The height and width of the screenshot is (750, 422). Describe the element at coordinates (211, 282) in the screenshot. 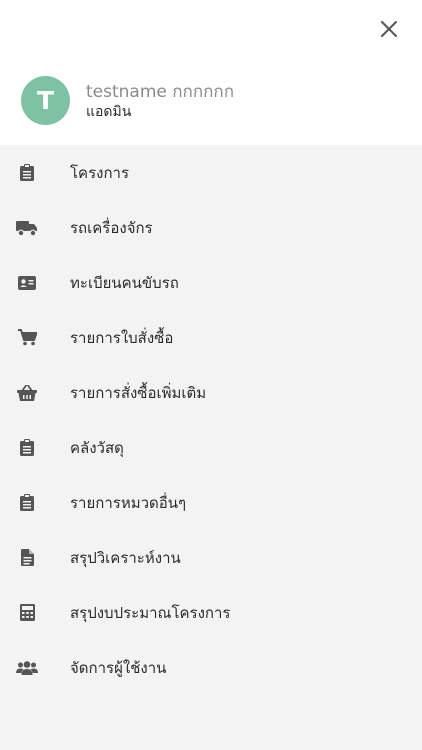

I see `menu-item-driver-registry: ทะเบียนคนขับรถ` at that location.